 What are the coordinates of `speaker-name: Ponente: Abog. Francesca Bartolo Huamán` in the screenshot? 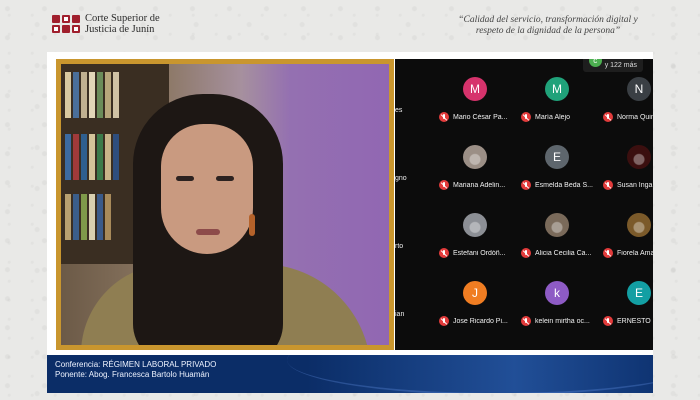 It's located at (132, 374).